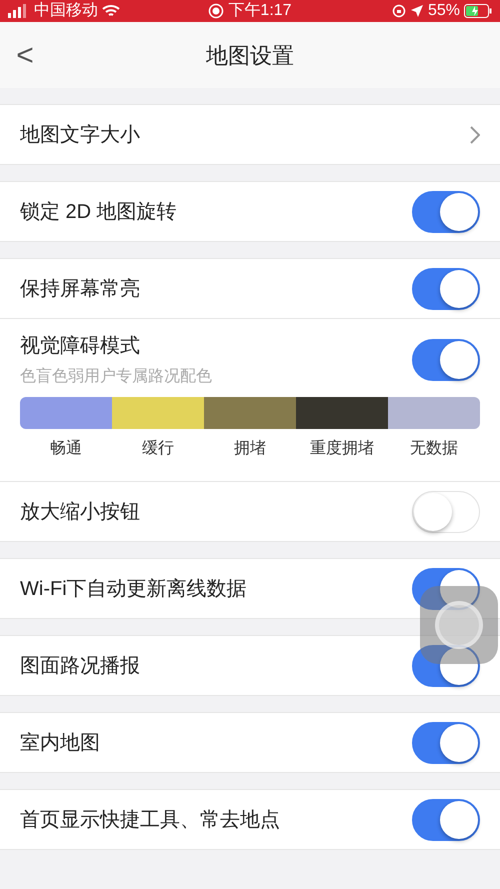 The image size is (500, 889). Describe the element at coordinates (342, 448) in the screenshot. I see `legend-label: 重度拥堵` at that location.